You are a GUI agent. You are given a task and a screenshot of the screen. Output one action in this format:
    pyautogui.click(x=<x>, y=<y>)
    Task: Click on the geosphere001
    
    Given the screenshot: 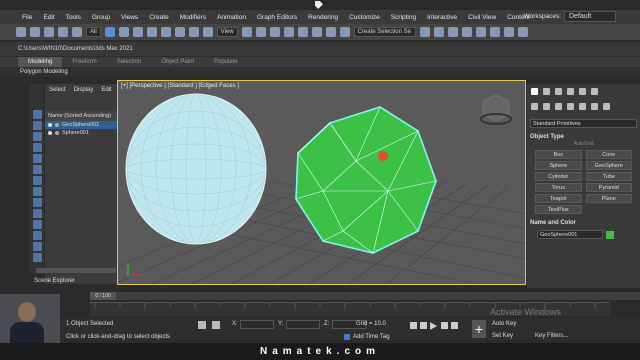 What is the action you would take?
    pyautogui.click(x=366, y=180)
    